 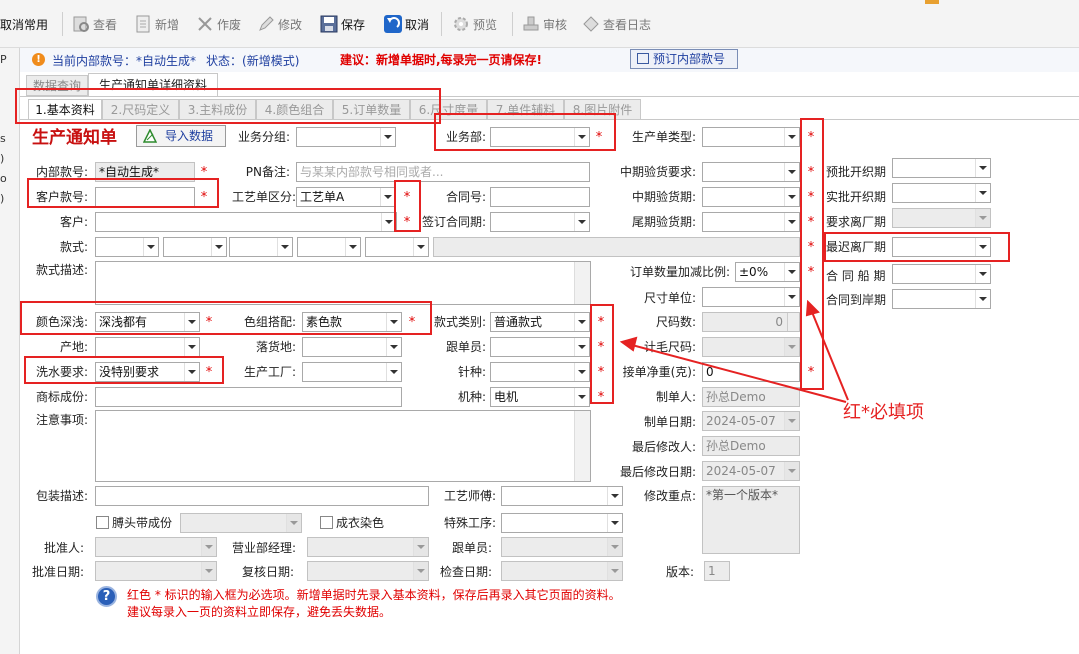 I want to click on label-change-focus: 修改重点:, so click(x=669, y=496).